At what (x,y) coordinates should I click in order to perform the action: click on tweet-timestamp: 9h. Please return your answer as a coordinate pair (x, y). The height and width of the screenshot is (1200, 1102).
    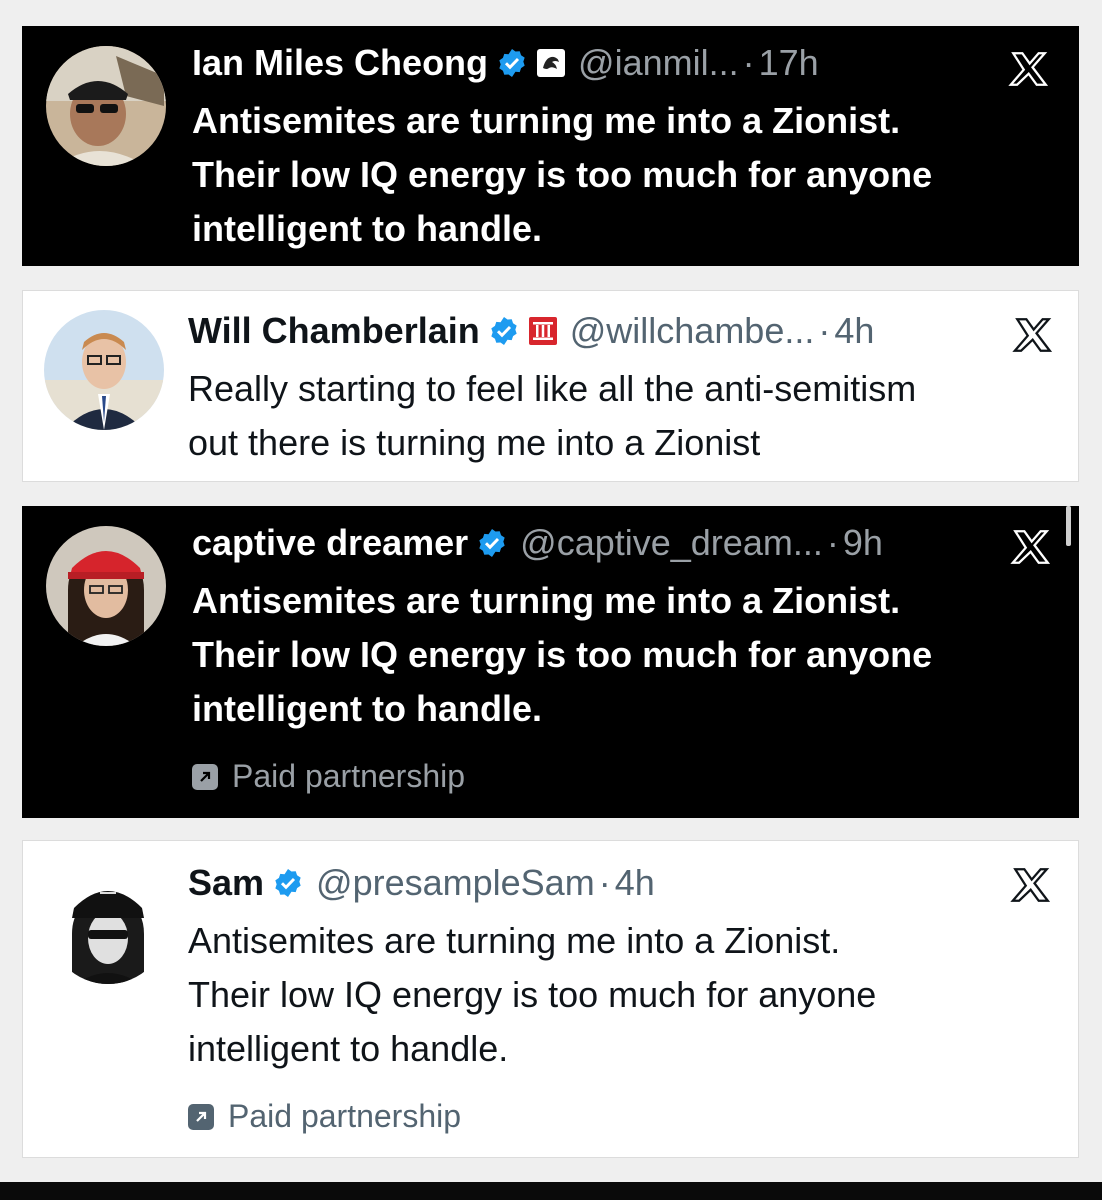
    Looking at the image, I should click on (863, 543).